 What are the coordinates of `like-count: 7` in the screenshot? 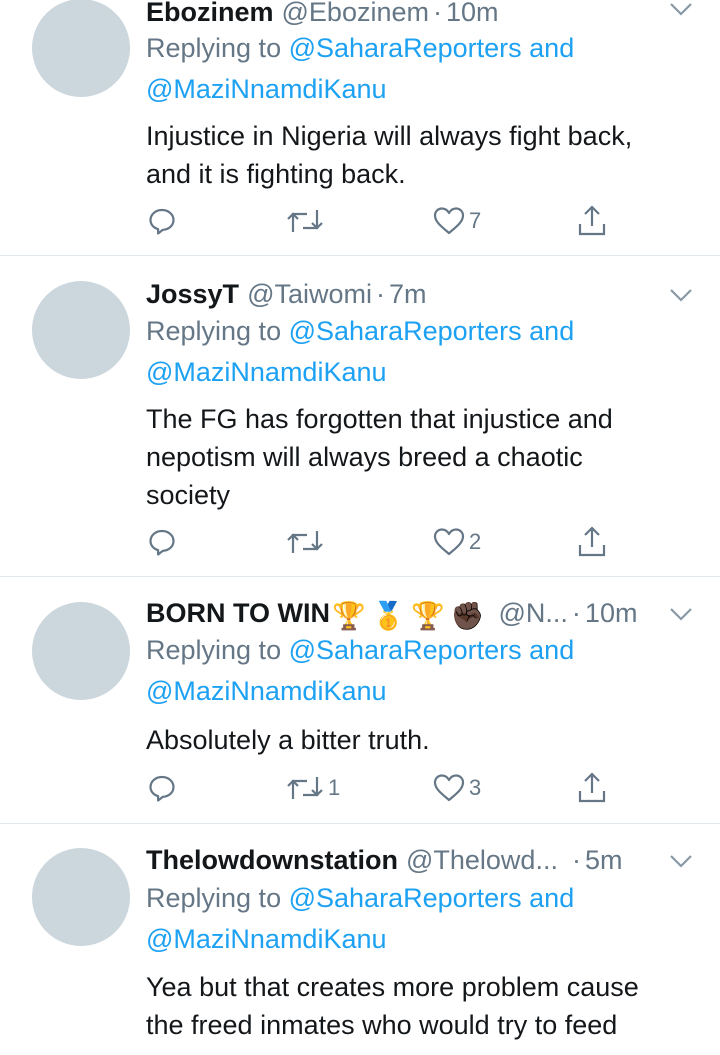 It's located at (475, 220).